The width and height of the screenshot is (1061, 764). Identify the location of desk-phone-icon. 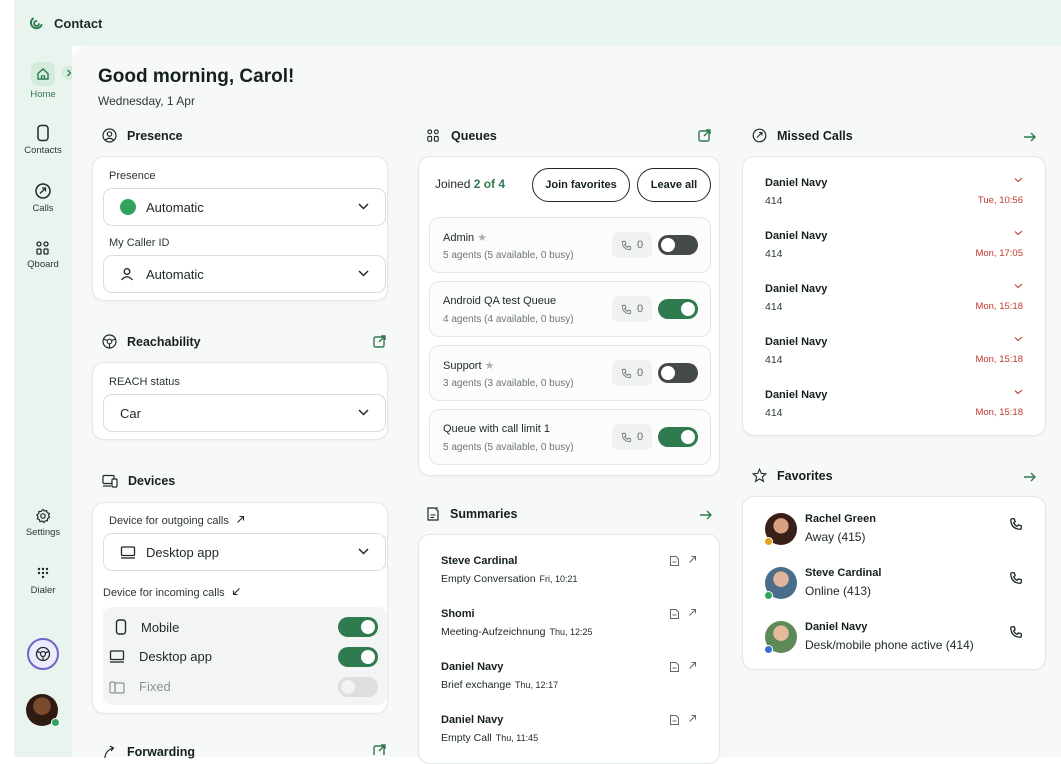
(117, 687).